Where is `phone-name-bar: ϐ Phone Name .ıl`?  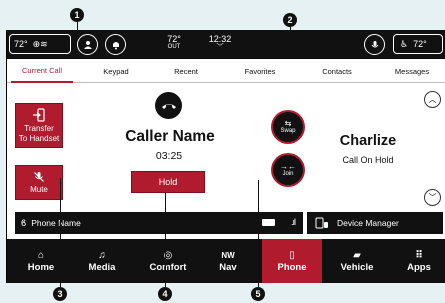
phone-name-bar: ϐ Phone Name .ıl is located at coordinates (159, 223).